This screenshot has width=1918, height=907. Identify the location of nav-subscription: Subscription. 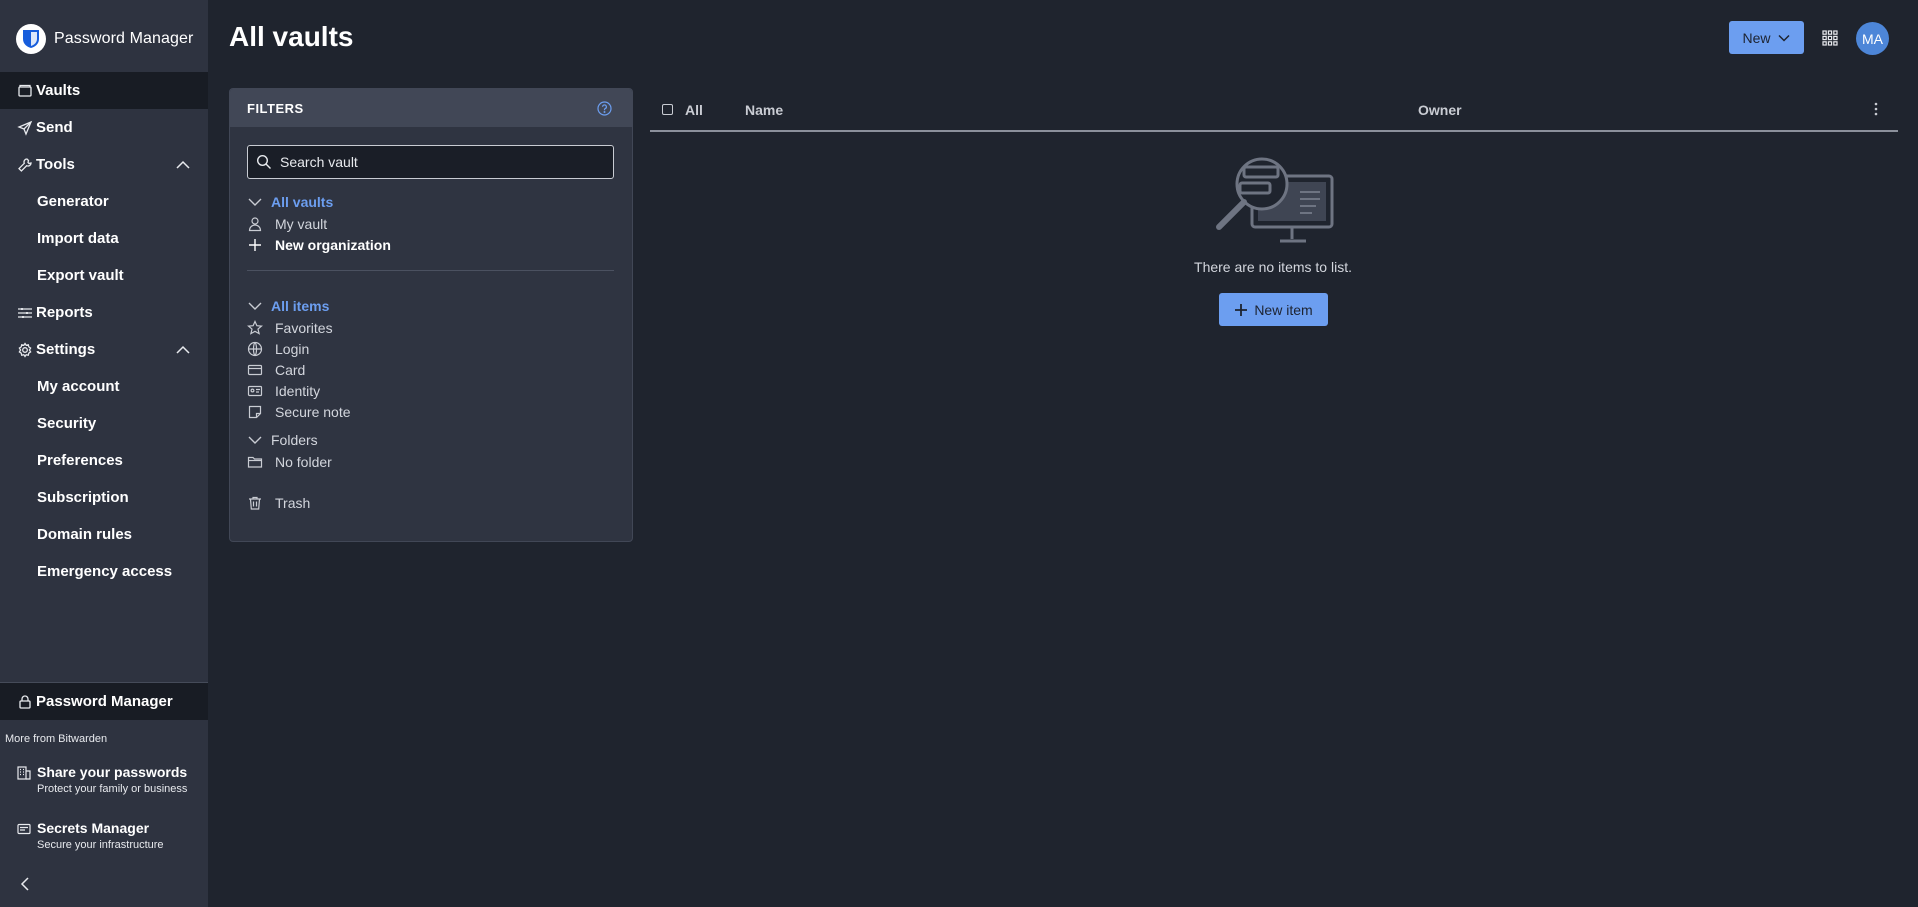
(104, 497).